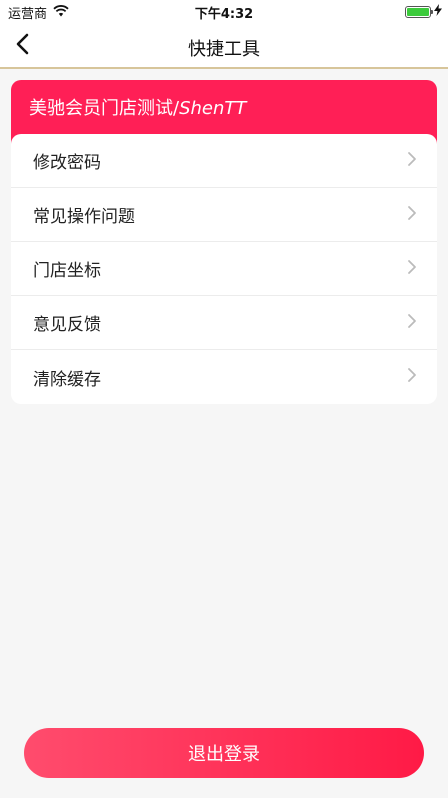 The image size is (448, 798). Describe the element at coordinates (67, 271) in the screenshot. I see `menu-item-label: 门店坐标` at that location.